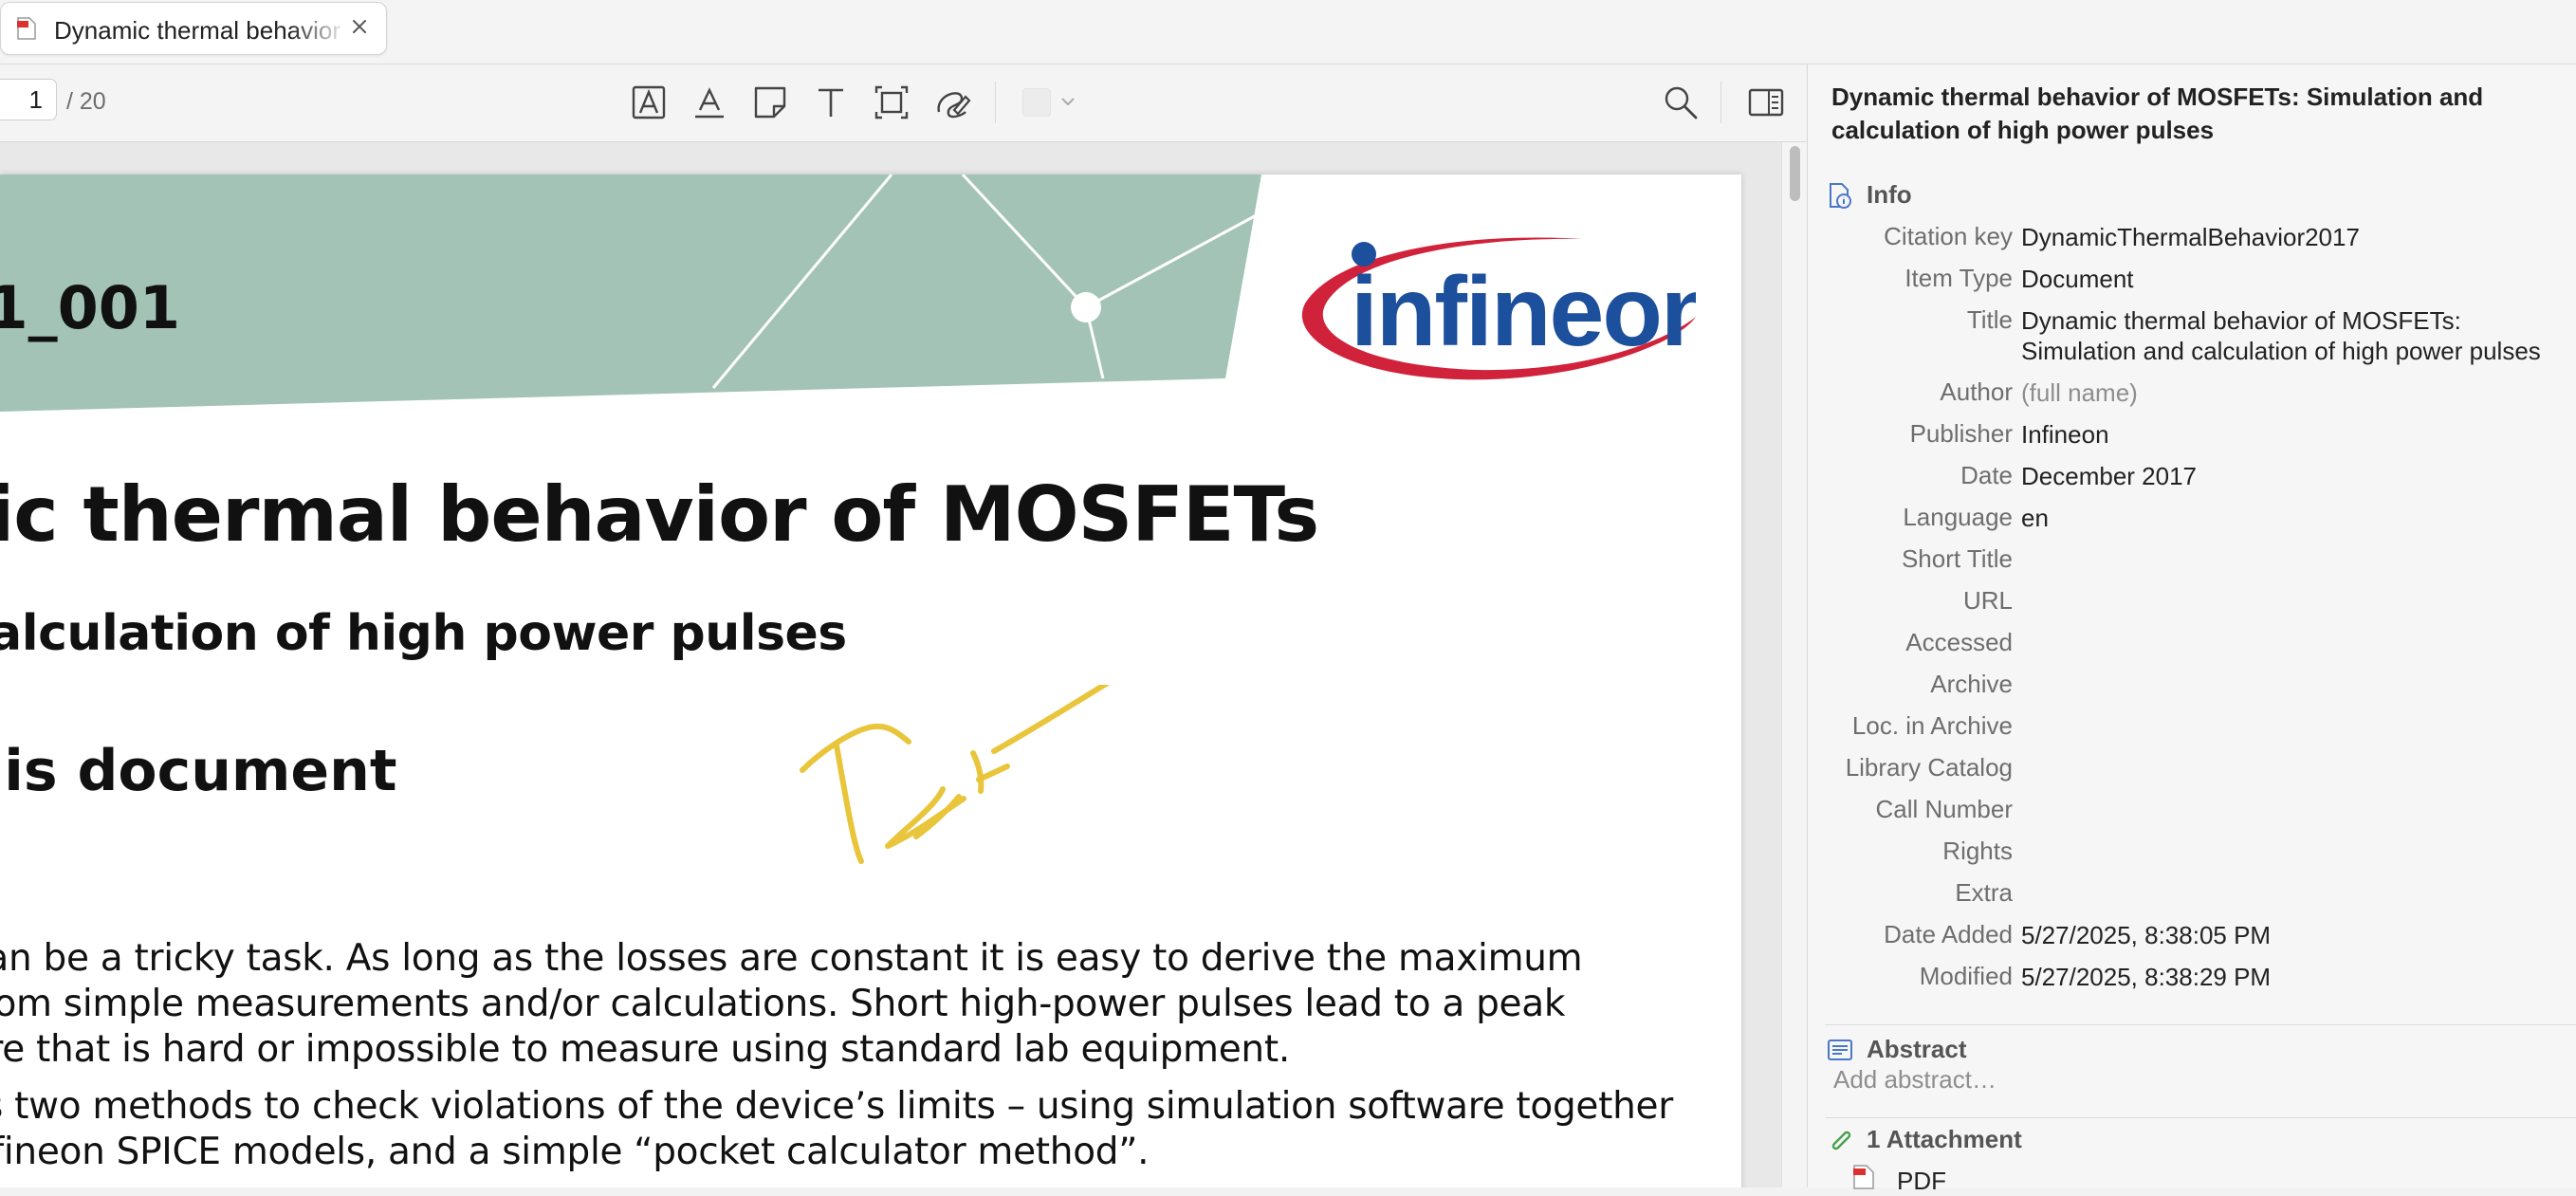  I want to click on abstract-section-header: Abstract, so click(1969, 1050).